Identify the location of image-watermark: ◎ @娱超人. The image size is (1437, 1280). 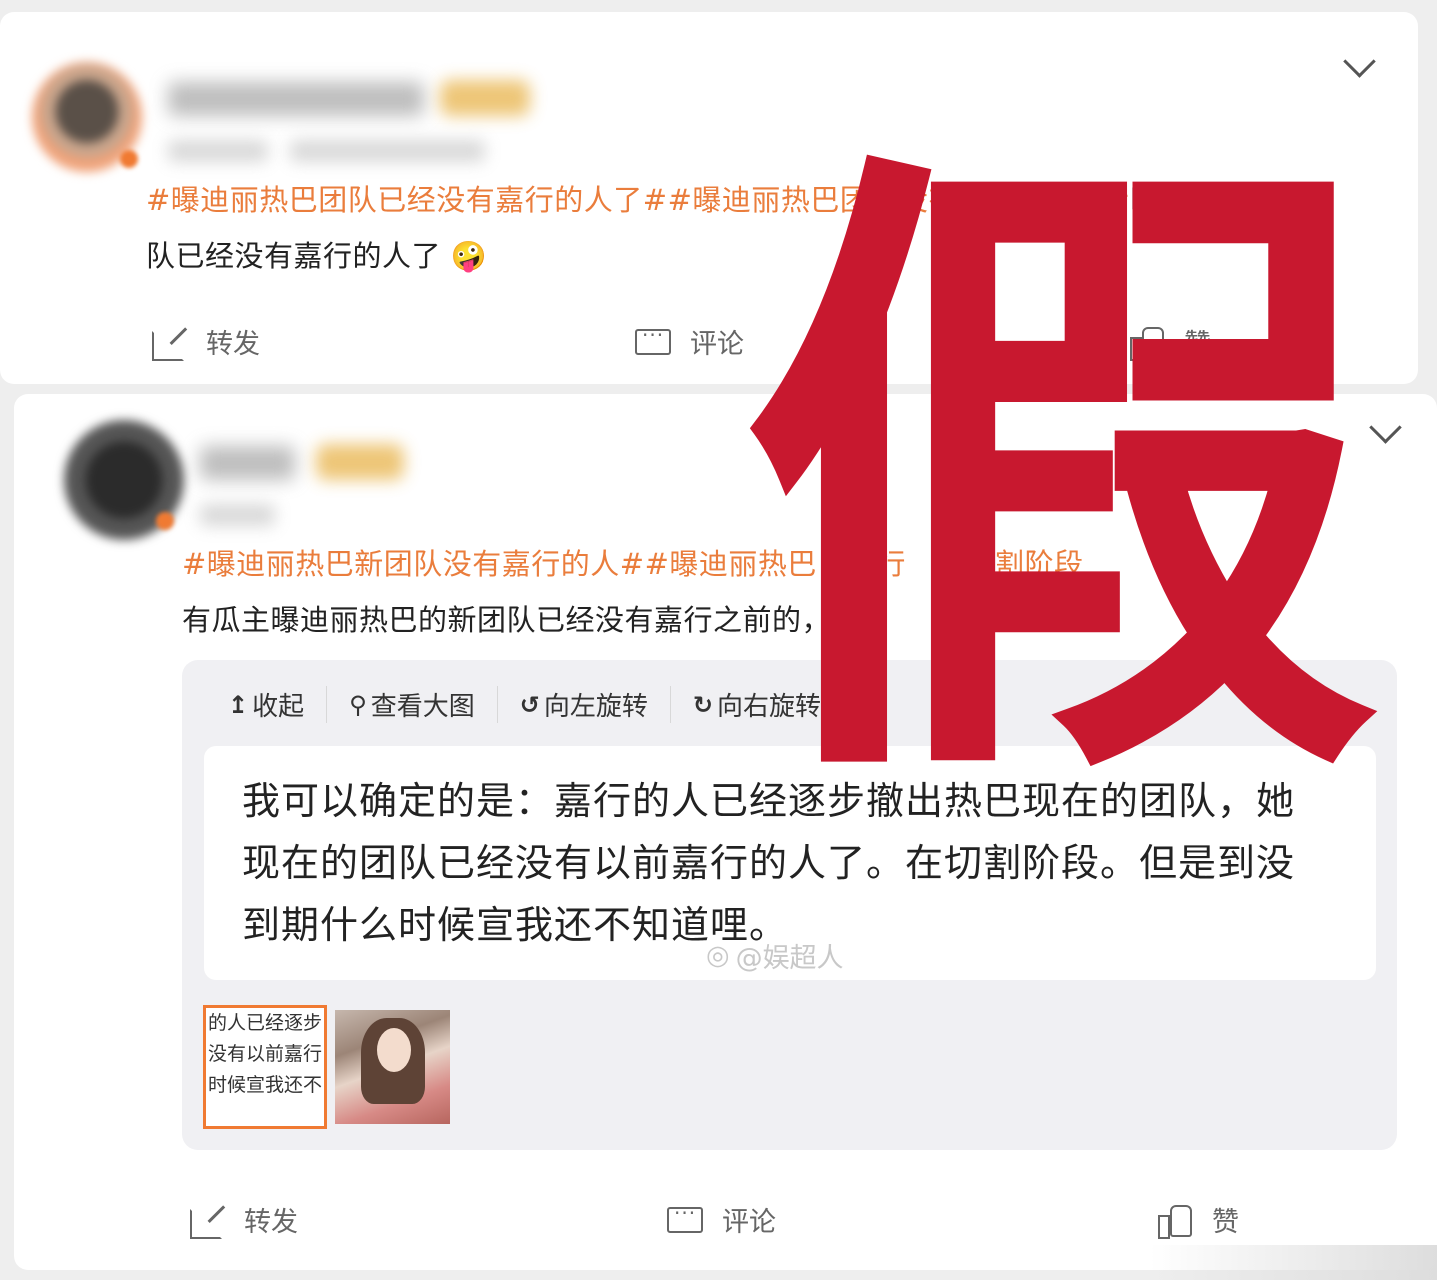
(775, 955).